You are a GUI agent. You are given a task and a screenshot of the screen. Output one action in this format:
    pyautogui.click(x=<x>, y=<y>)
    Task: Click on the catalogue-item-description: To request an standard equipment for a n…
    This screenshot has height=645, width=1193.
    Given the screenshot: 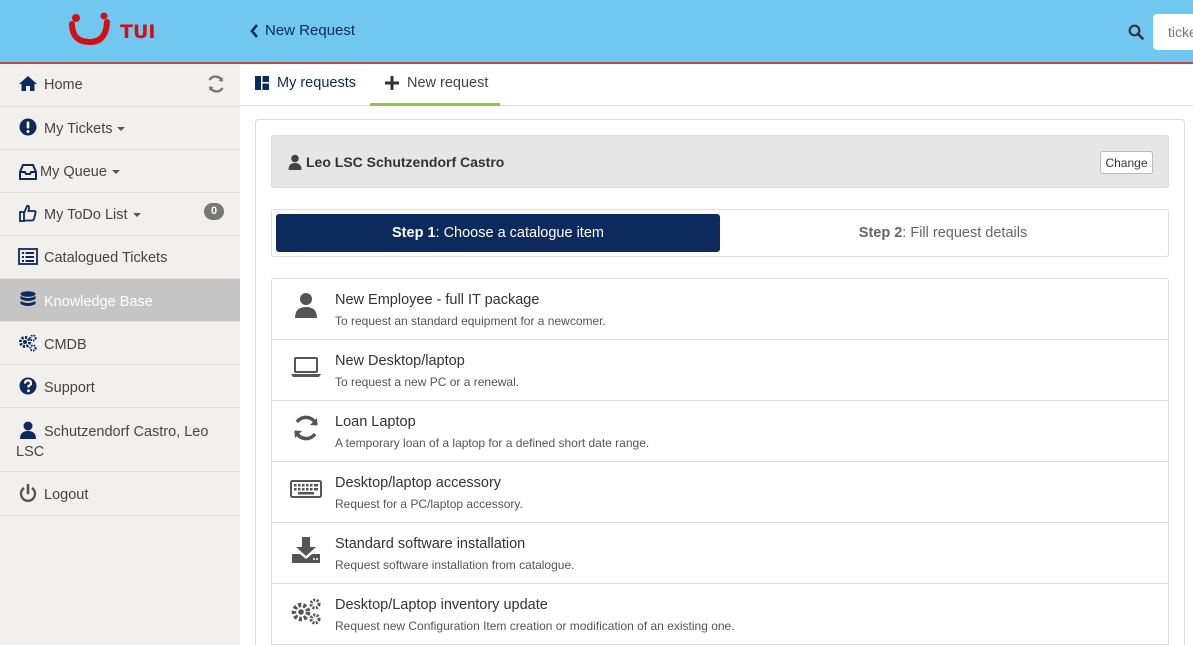 What is the action you would take?
    pyautogui.click(x=470, y=321)
    